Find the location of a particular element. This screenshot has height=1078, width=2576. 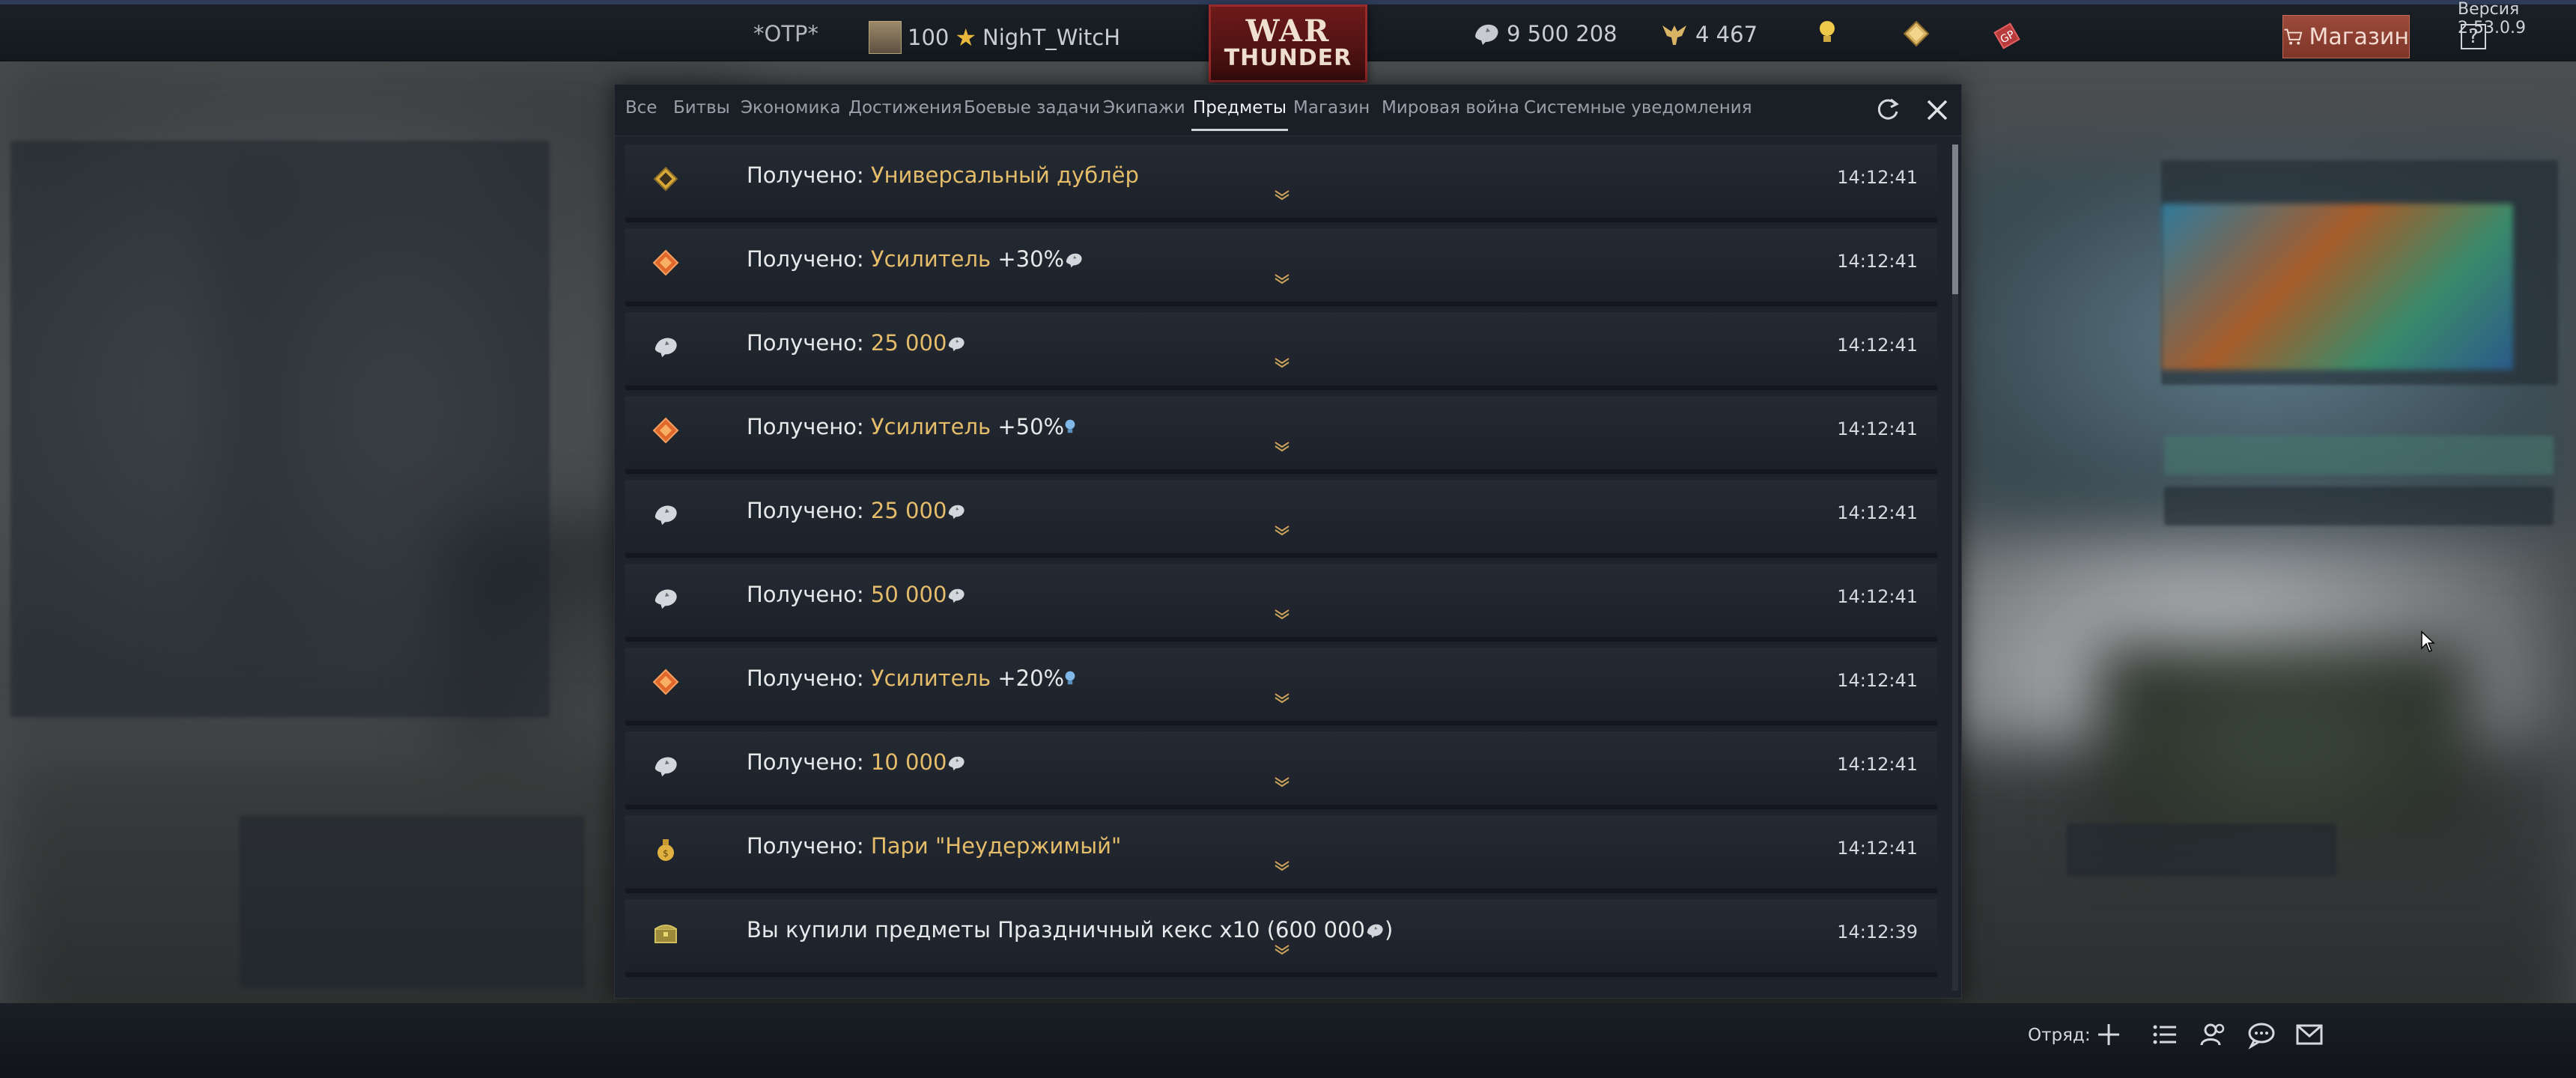

list-icon is located at coordinates (2166, 1035).